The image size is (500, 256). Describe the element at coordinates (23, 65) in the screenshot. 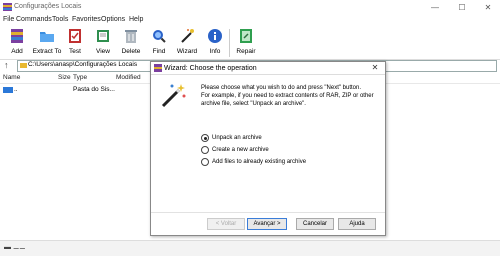

I see `drive-icon` at that location.